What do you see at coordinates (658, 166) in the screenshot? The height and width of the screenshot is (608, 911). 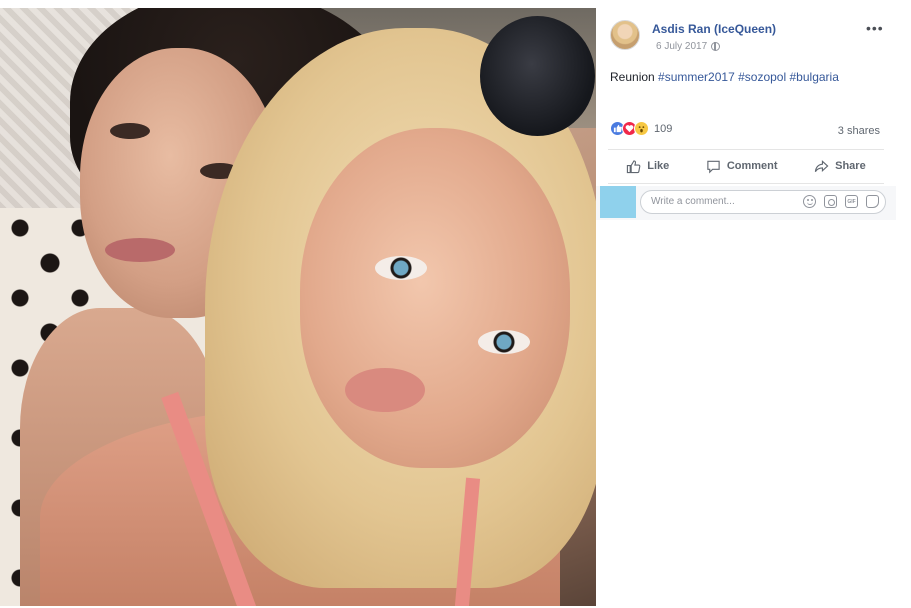 I see `like-label: Like` at bounding box center [658, 166].